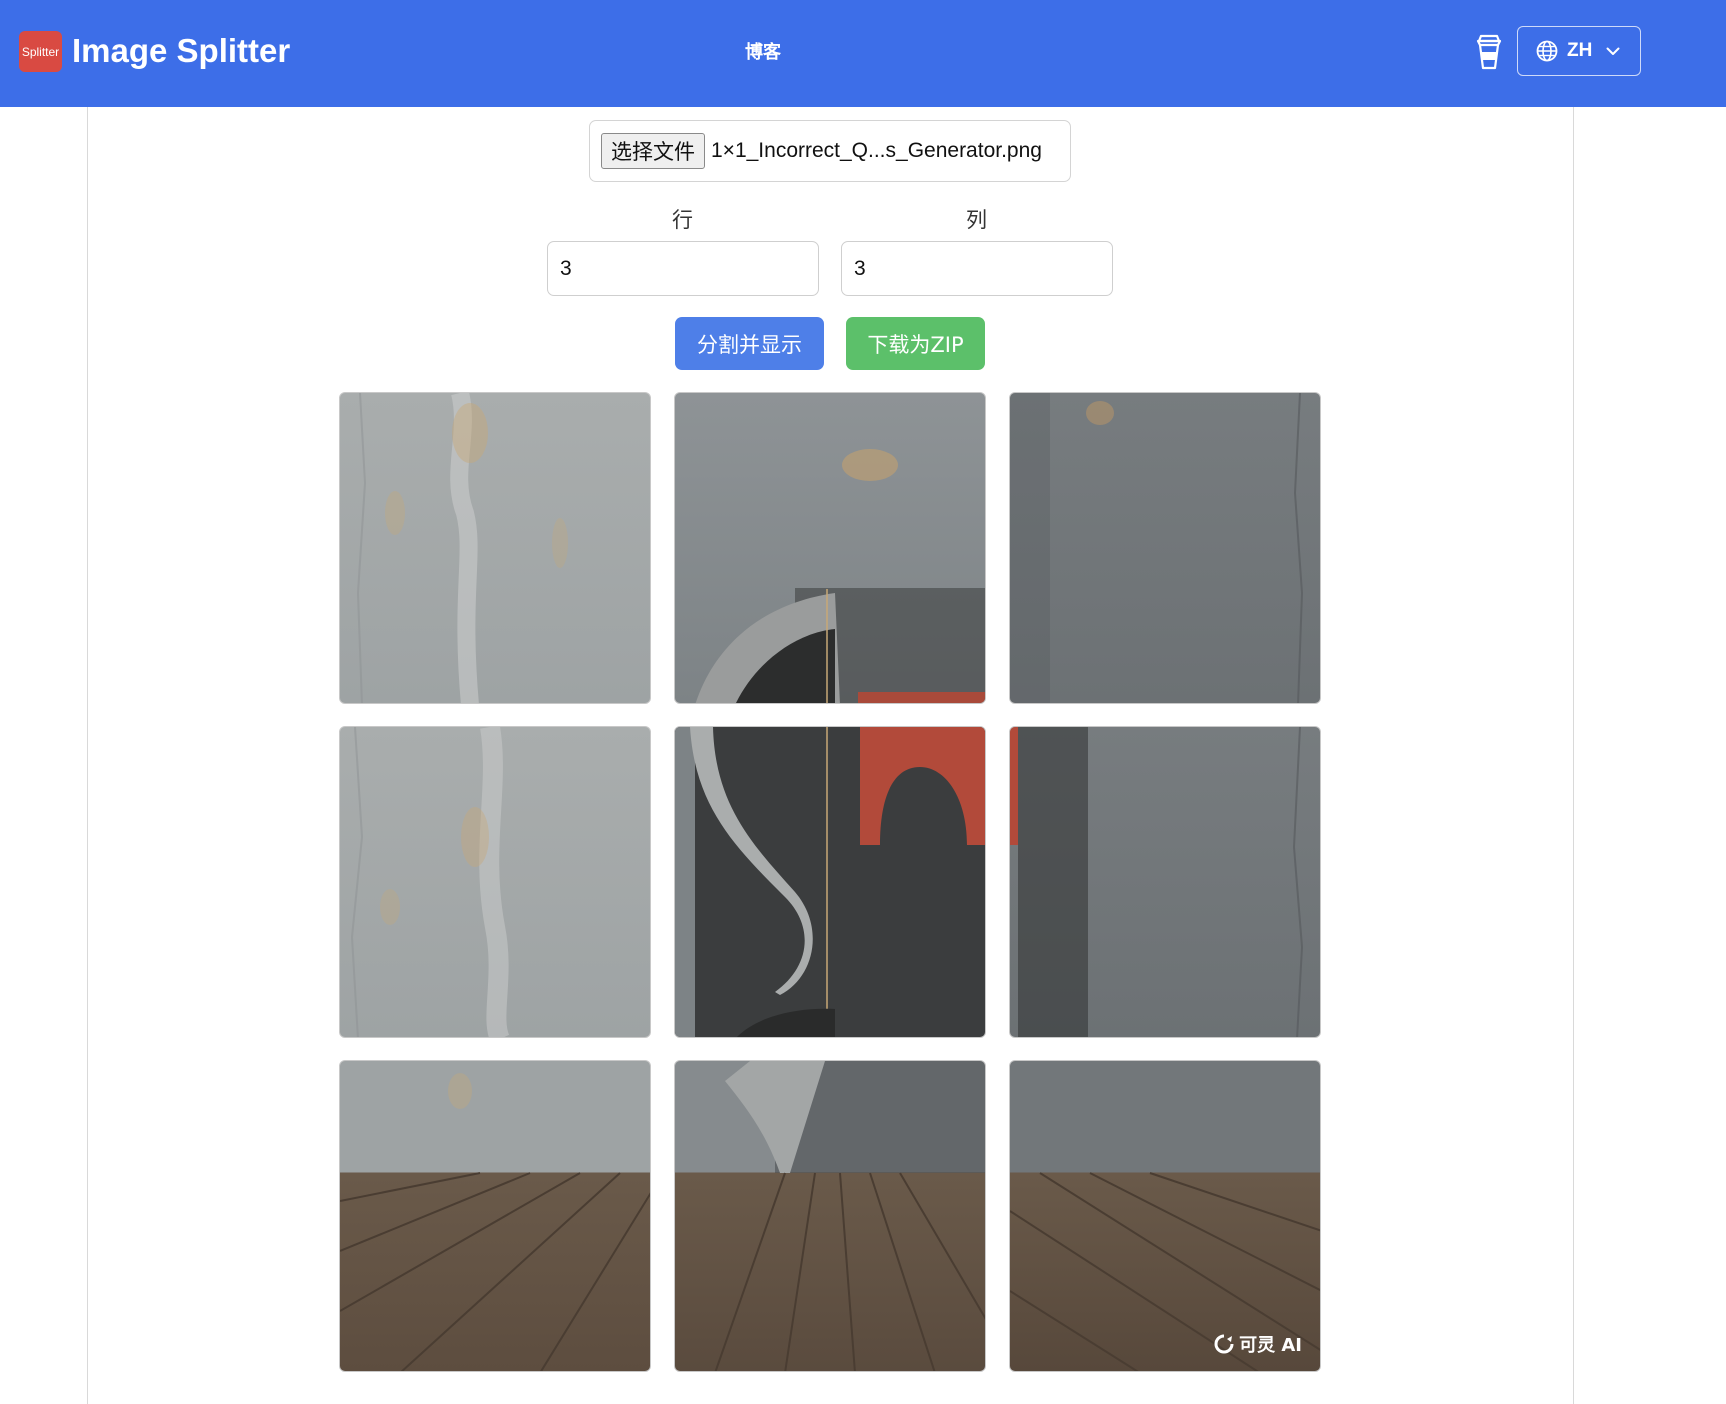 This screenshot has width=1726, height=1404. What do you see at coordinates (976, 220) in the screenshot?
I see `columns-label: 列` at bounding box center [976, 220].